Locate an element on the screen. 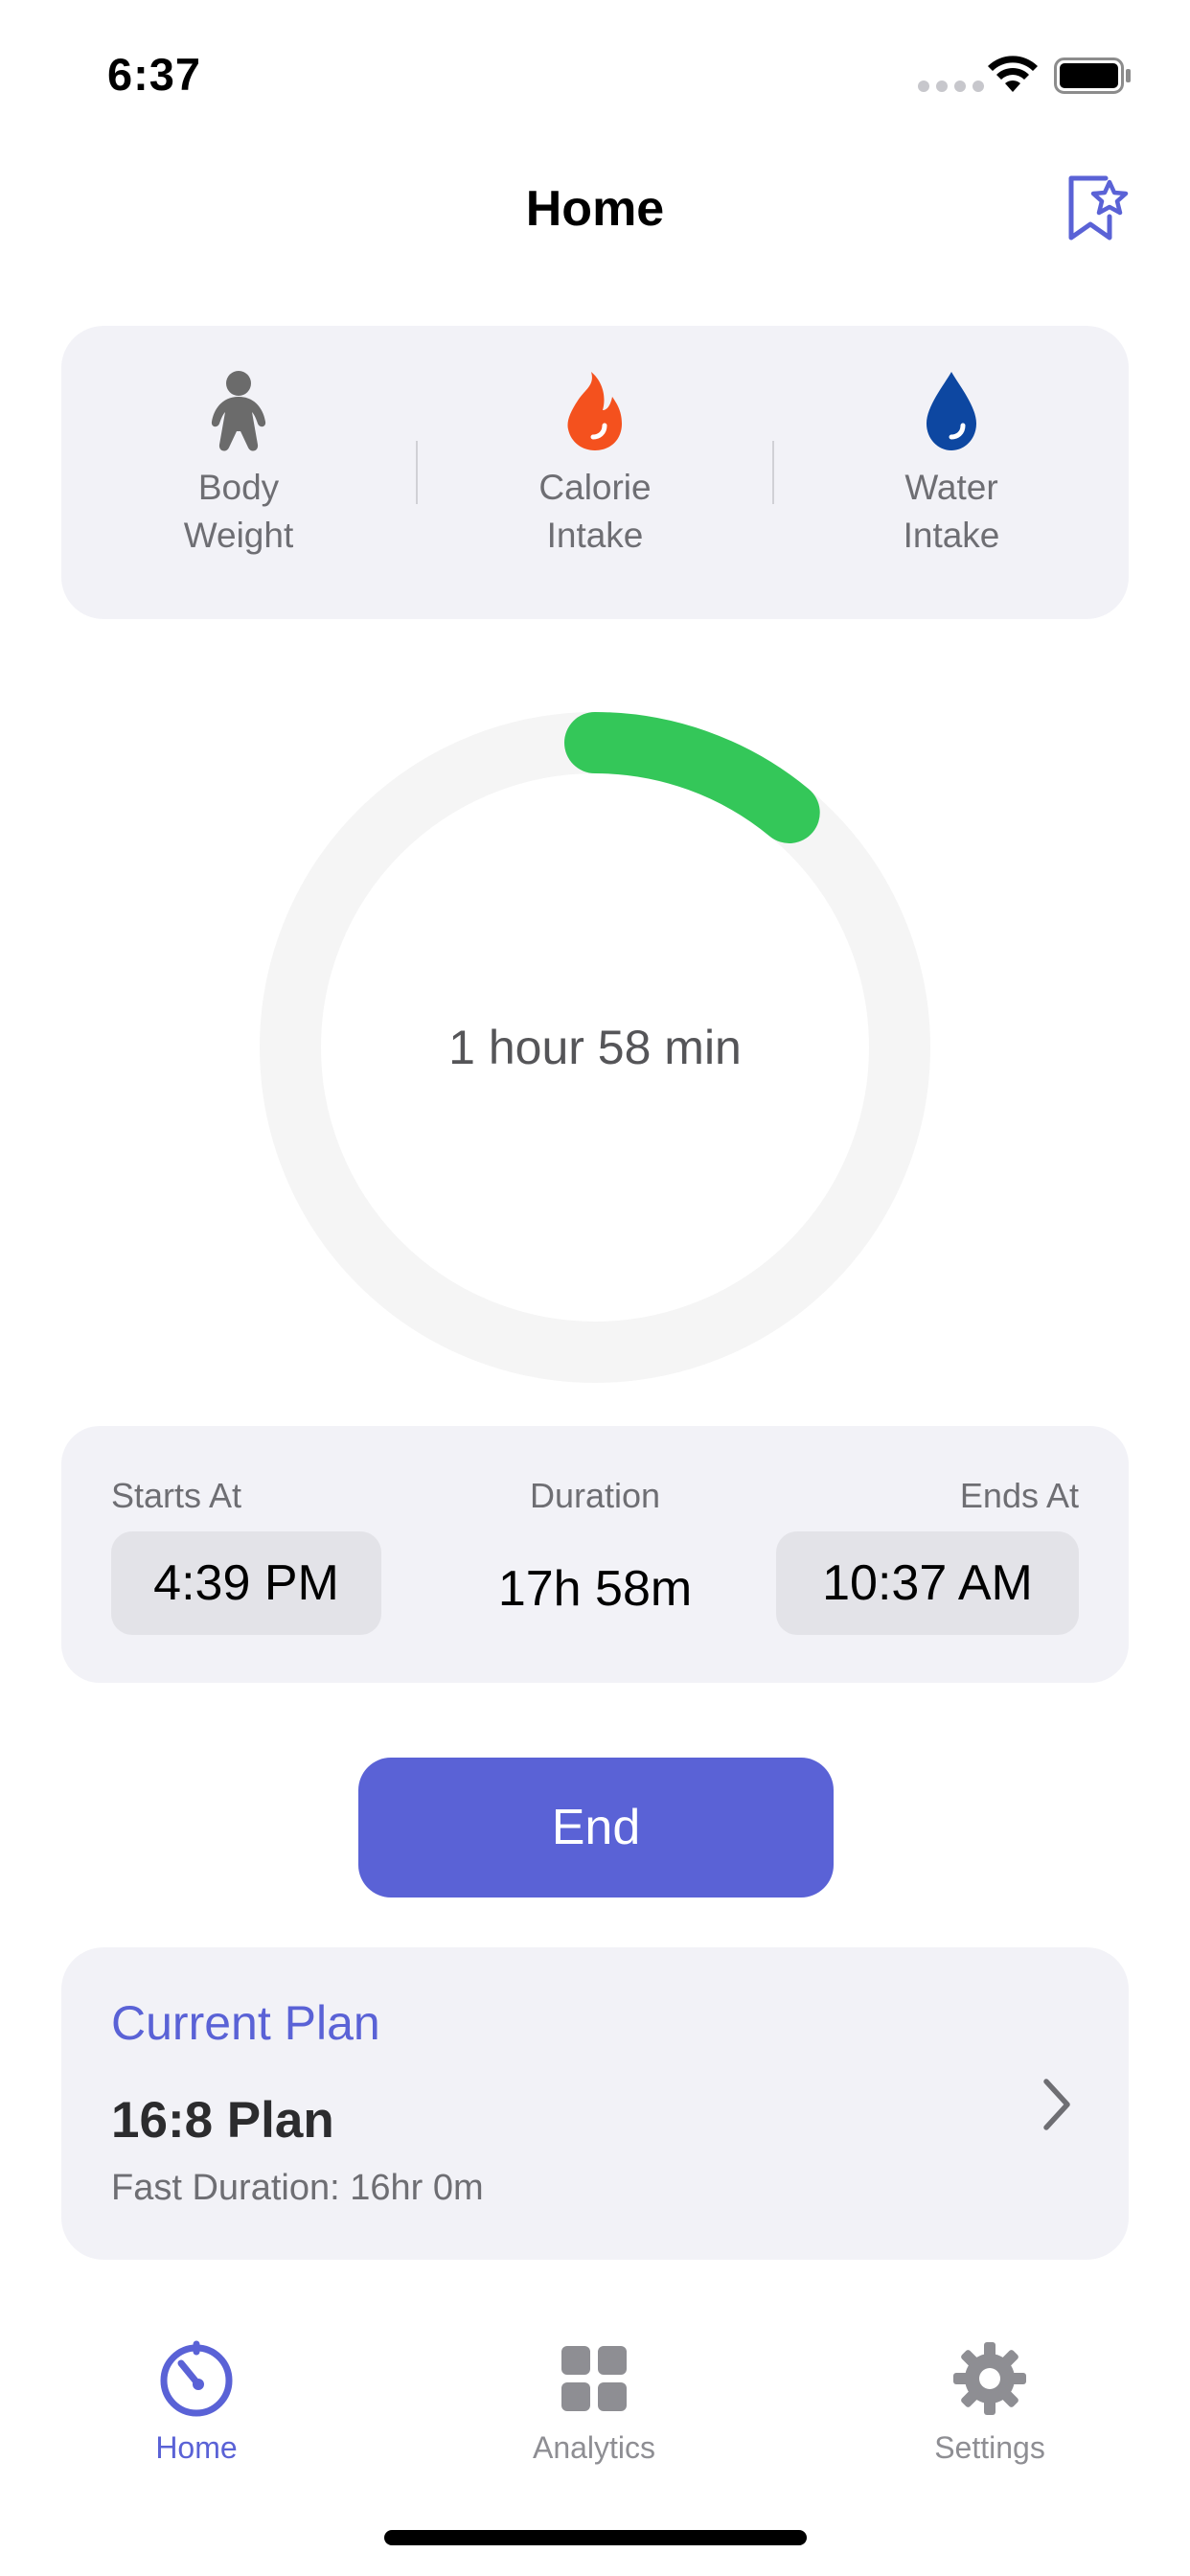 The width and height of the screenshot is (1190, 2576). timer-icon is located at coordinates (197, 2378).